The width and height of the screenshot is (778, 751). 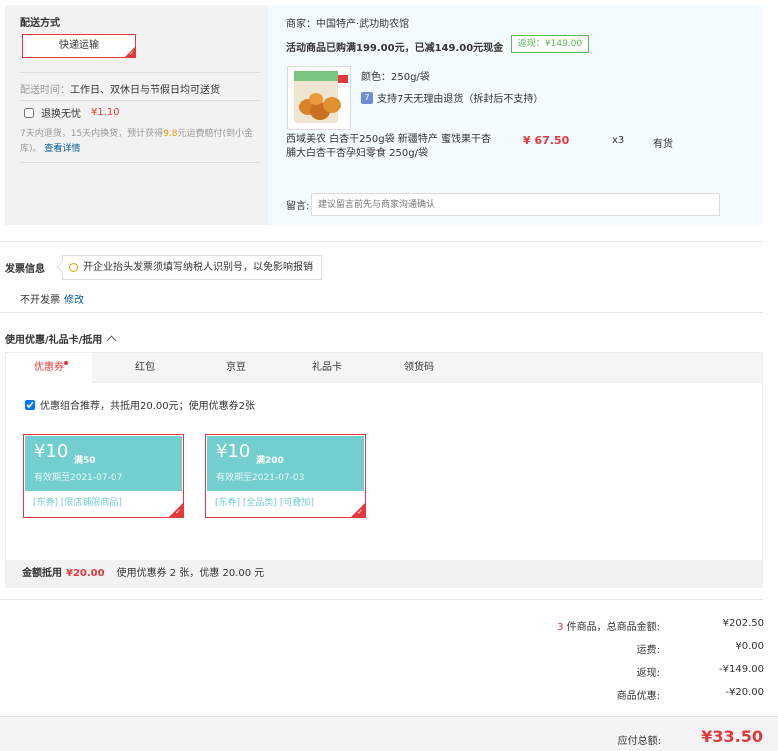 I want to click on rebate-value: -¥149.00, so click(x=741, y=669).